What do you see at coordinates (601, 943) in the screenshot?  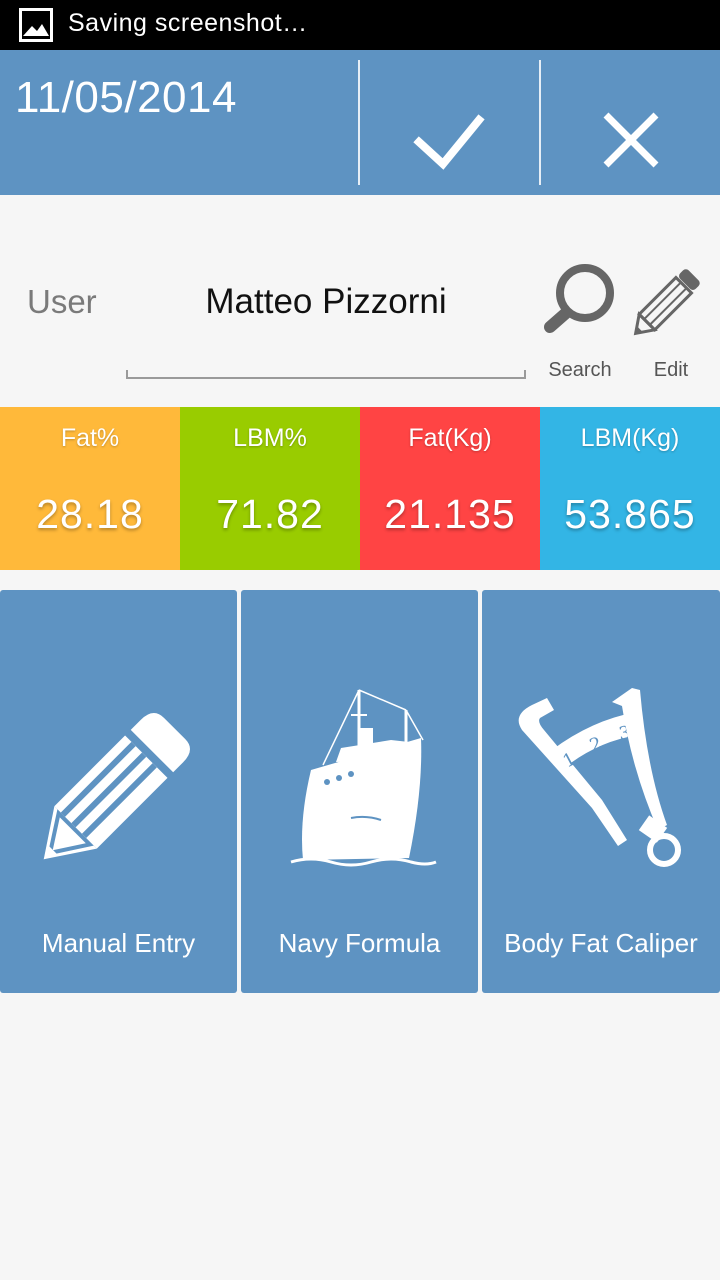 I see `method-label: Body Fat Caliper` at bounding box center [601, 943].